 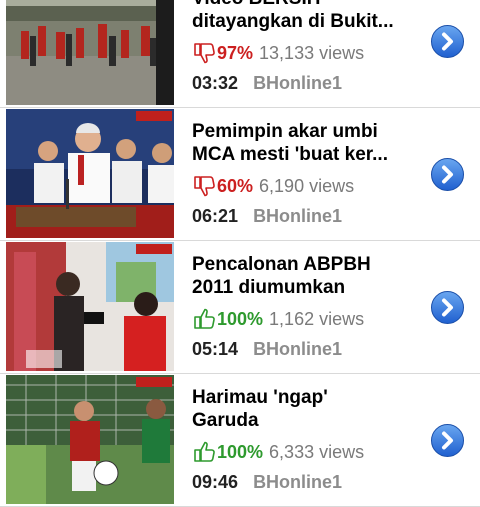 I want to click on view-count: 6,333 views, so click(x=317, y=452).